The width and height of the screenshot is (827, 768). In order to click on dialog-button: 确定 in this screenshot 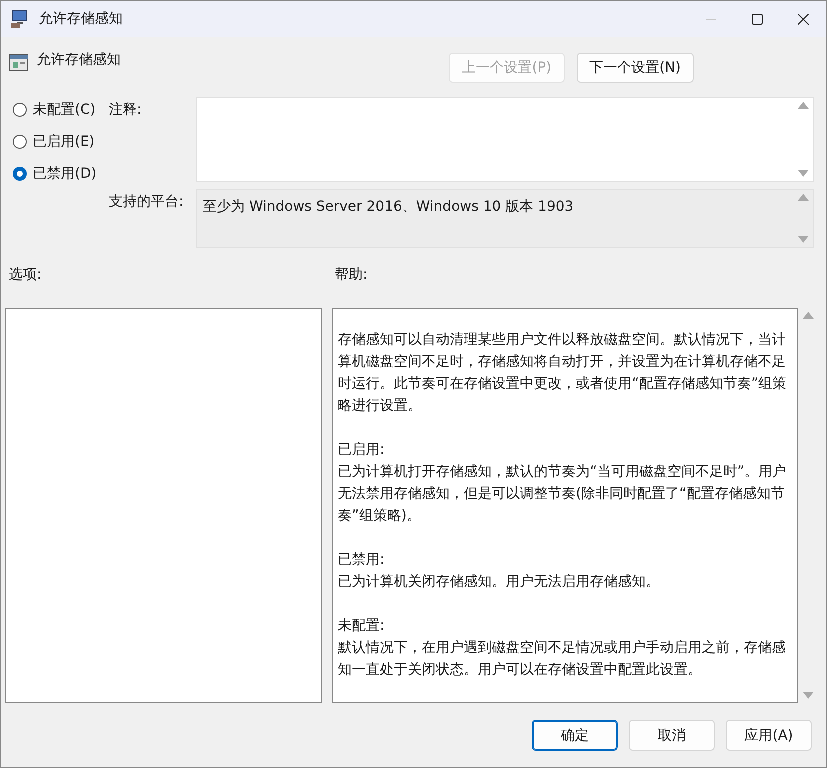, I will do `click(575, 735)`.